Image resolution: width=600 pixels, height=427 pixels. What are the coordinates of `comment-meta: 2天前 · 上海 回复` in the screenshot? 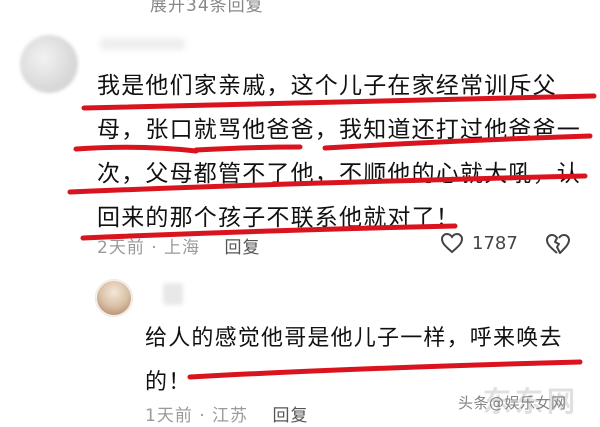 It's located at (178, 245).